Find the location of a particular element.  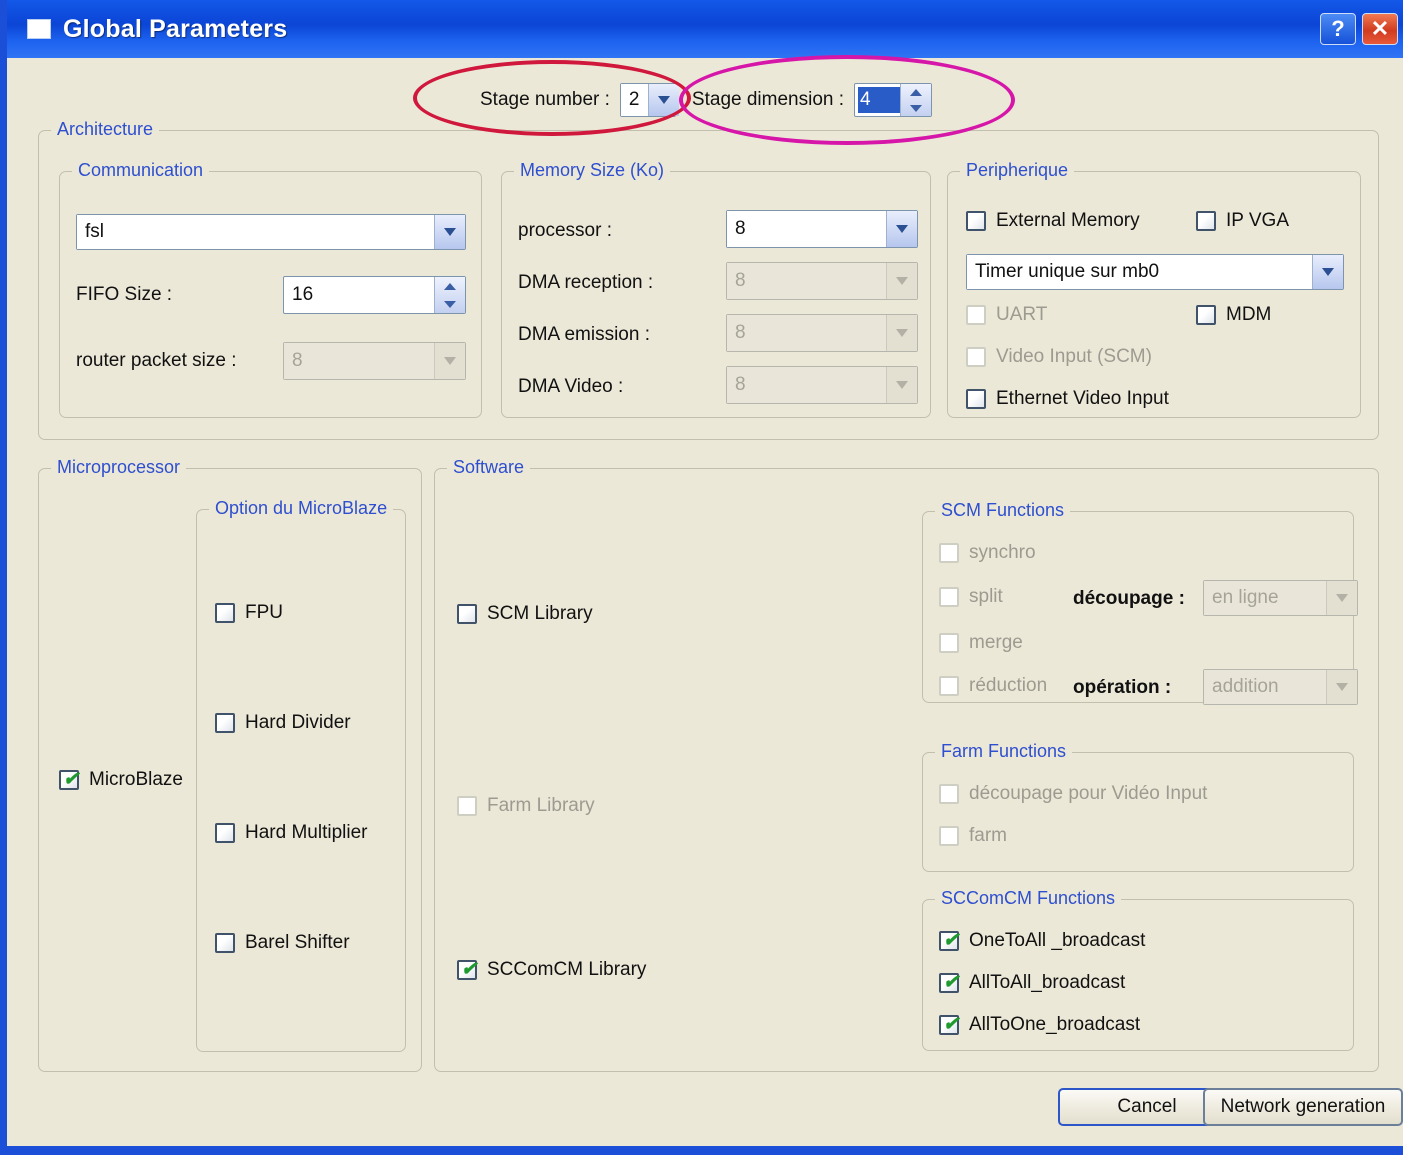

checkbox-alltoall-broadcast: ✔ AllToAll_broadcast is located at coordinates (1032, 983).